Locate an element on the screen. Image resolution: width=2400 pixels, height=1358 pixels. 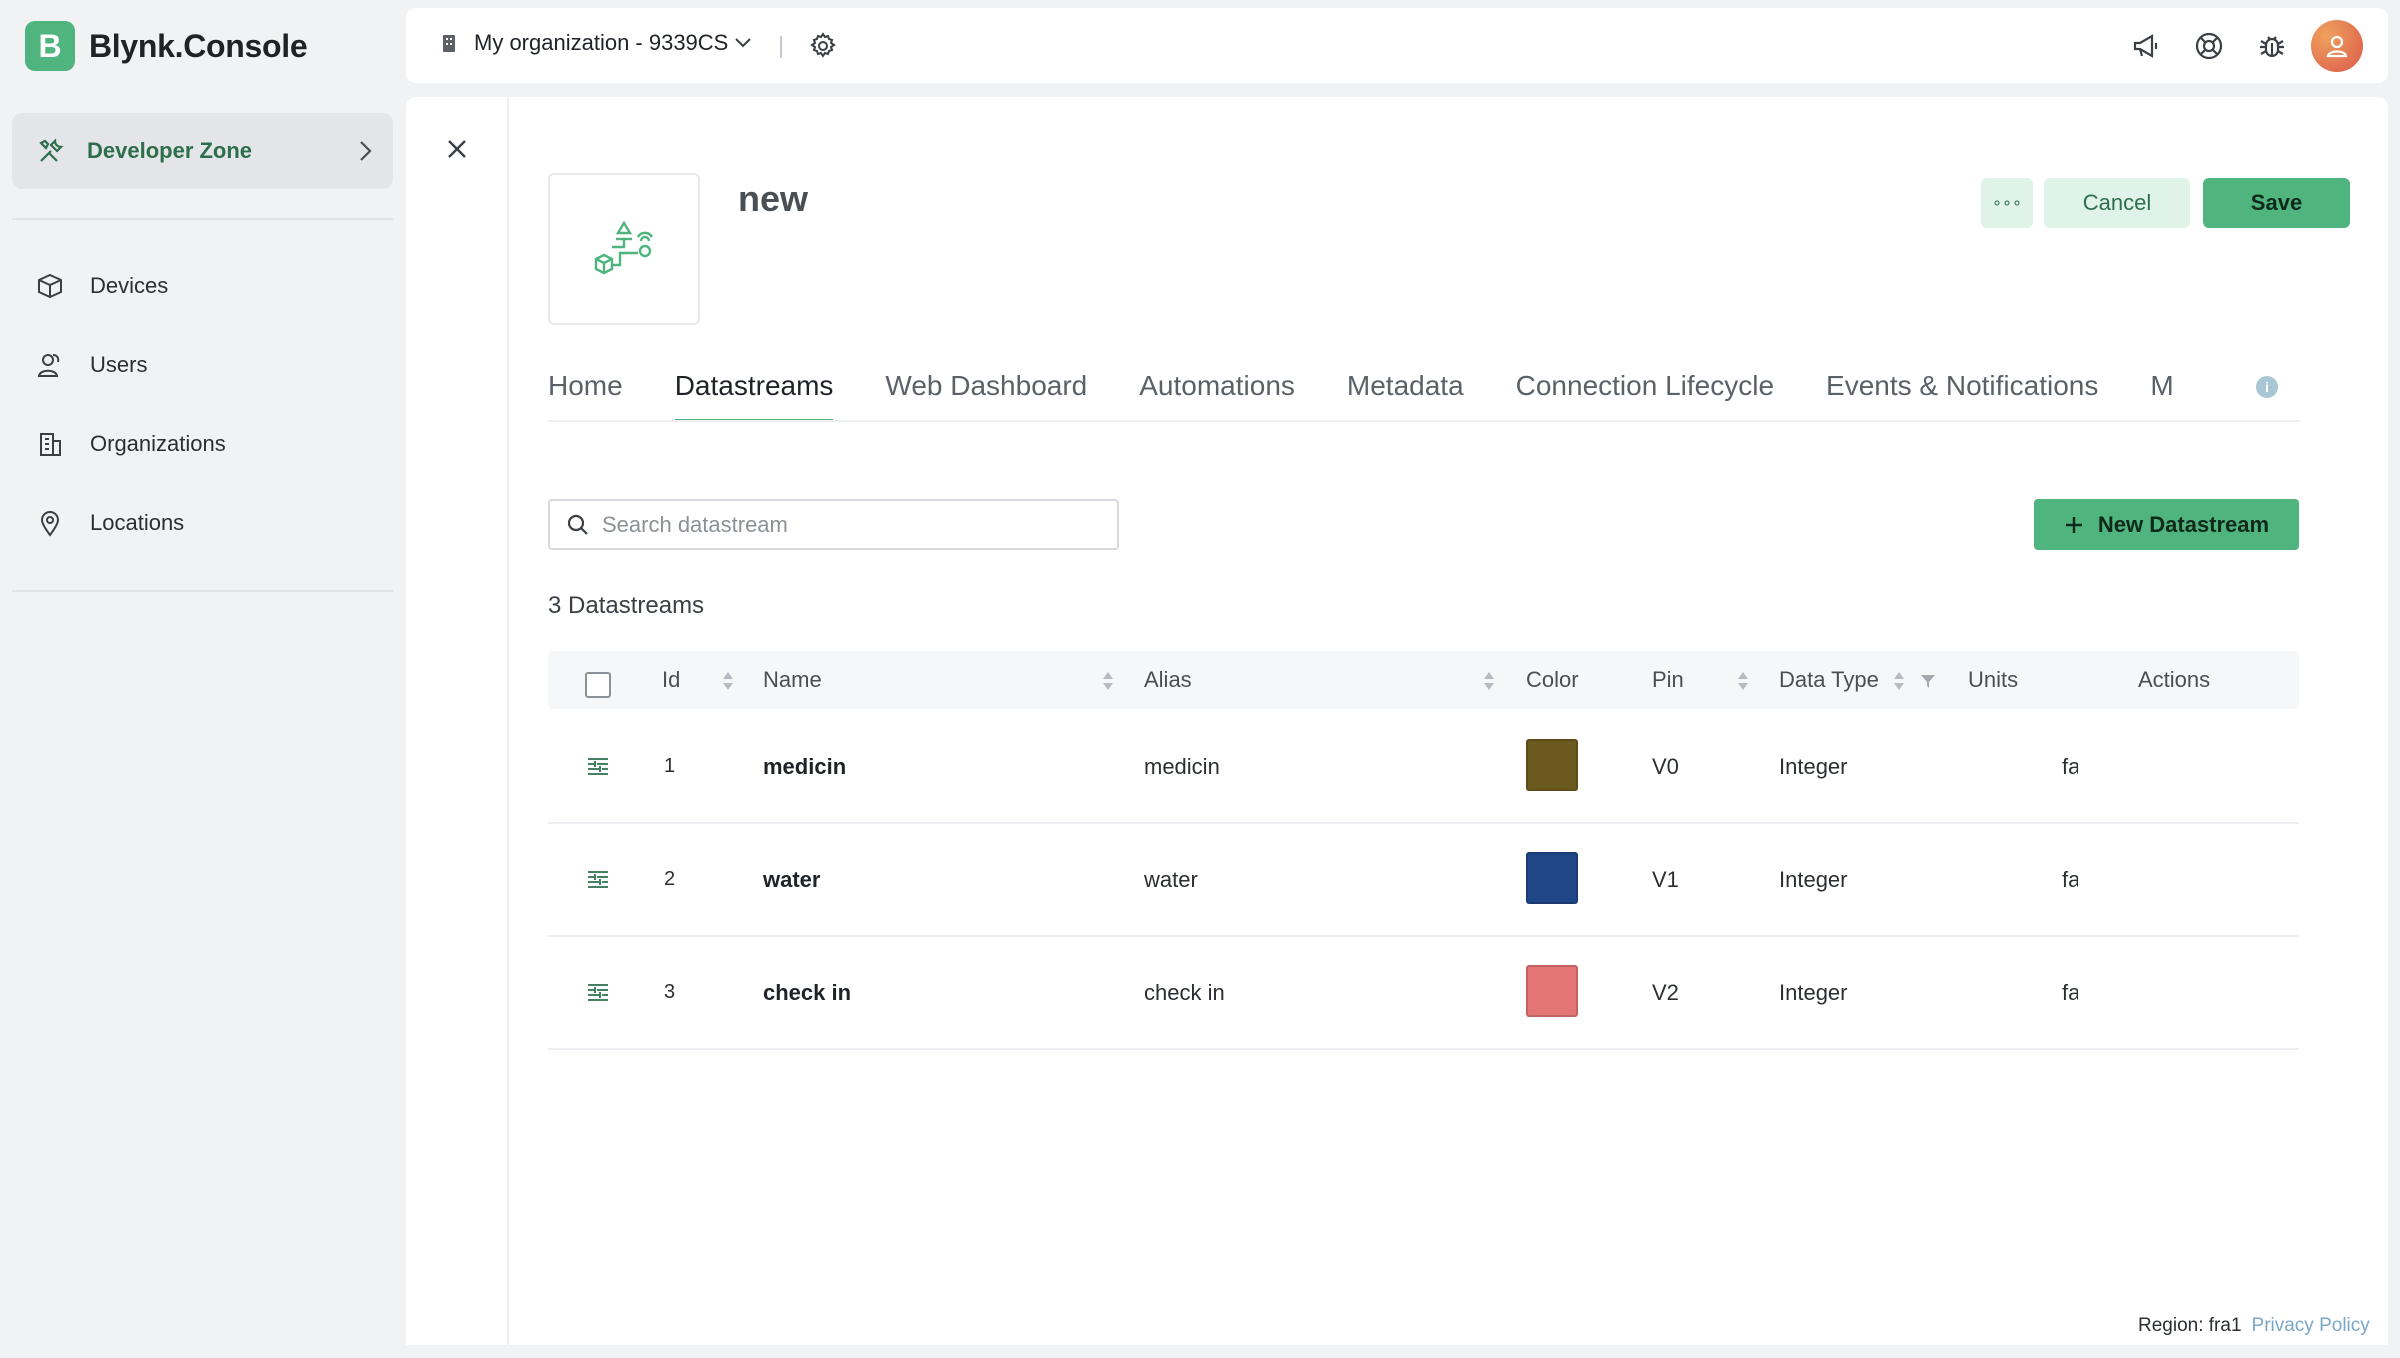
tab-automations: Automations is located at coordinates (1217, 391).